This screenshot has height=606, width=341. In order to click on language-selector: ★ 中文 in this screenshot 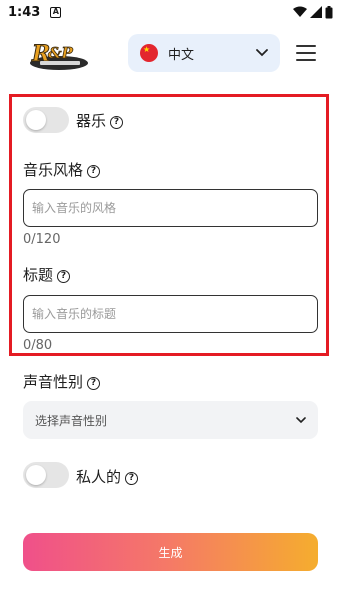, I will do `click(204, 53)`.